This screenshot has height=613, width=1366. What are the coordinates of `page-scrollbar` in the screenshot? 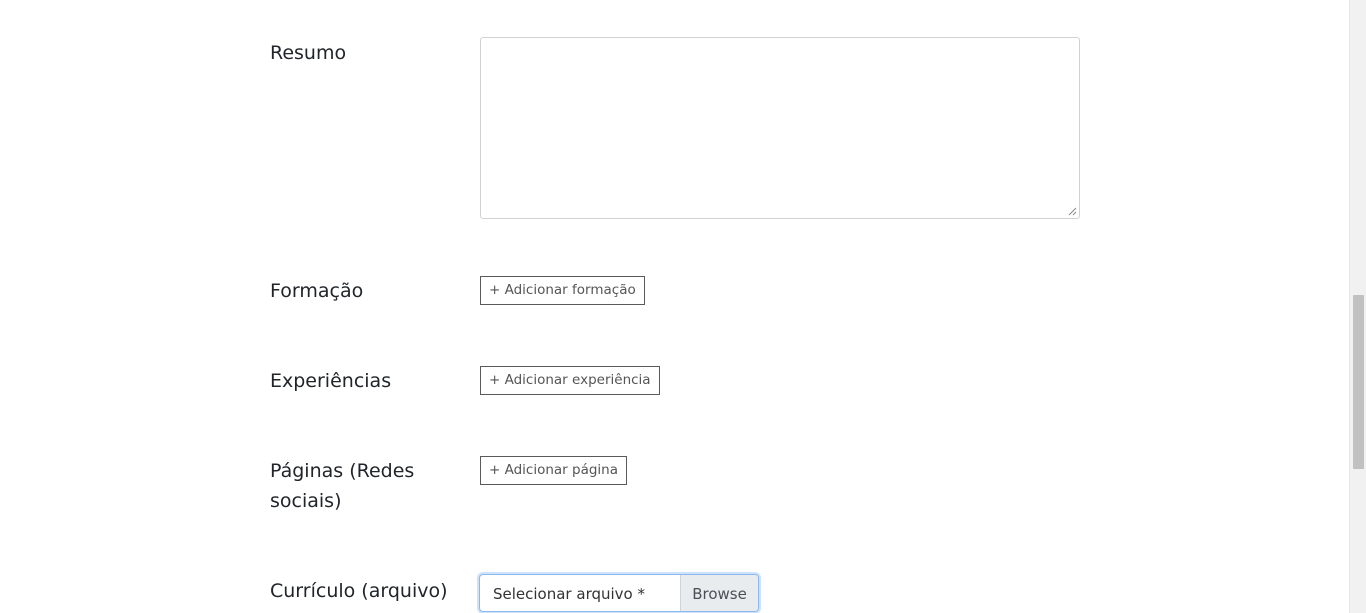 It's located at (1357, 306).